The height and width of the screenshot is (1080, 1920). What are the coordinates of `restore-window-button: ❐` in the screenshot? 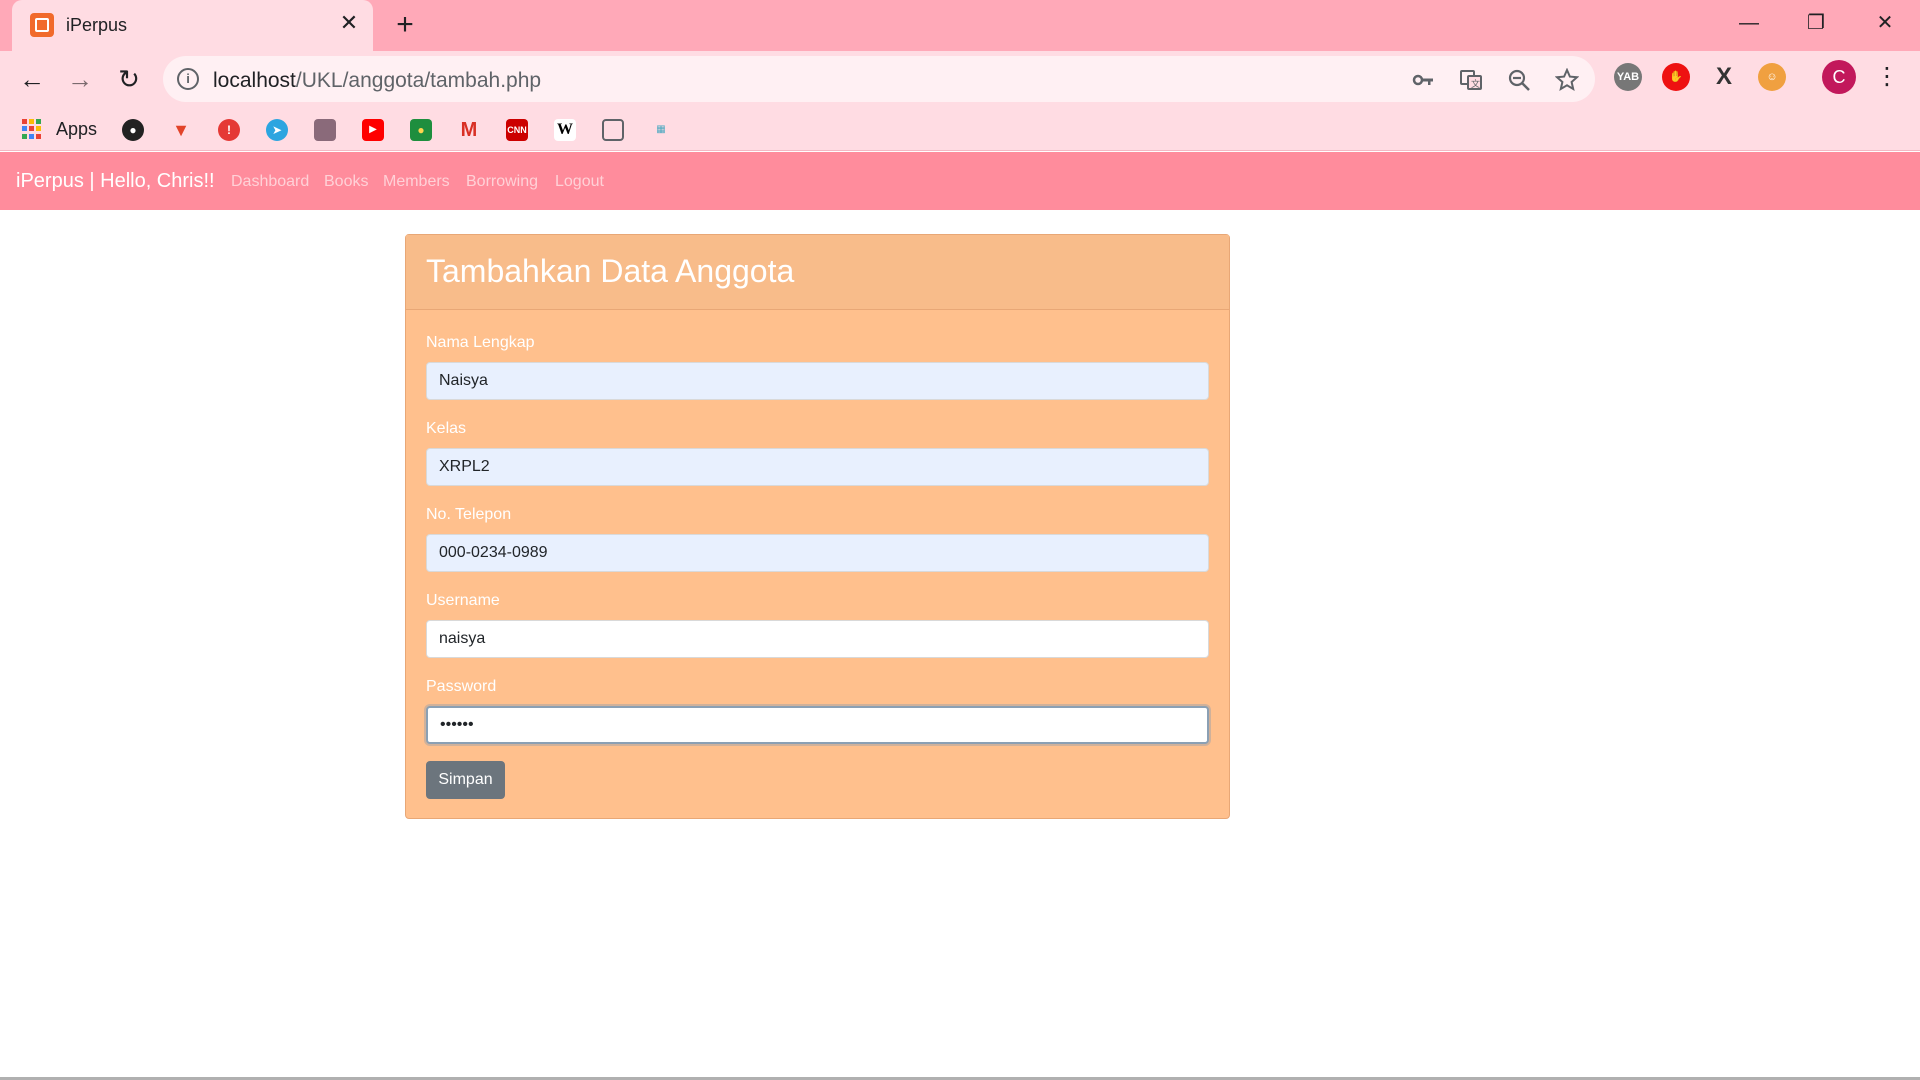 It's located at (1816, 23).